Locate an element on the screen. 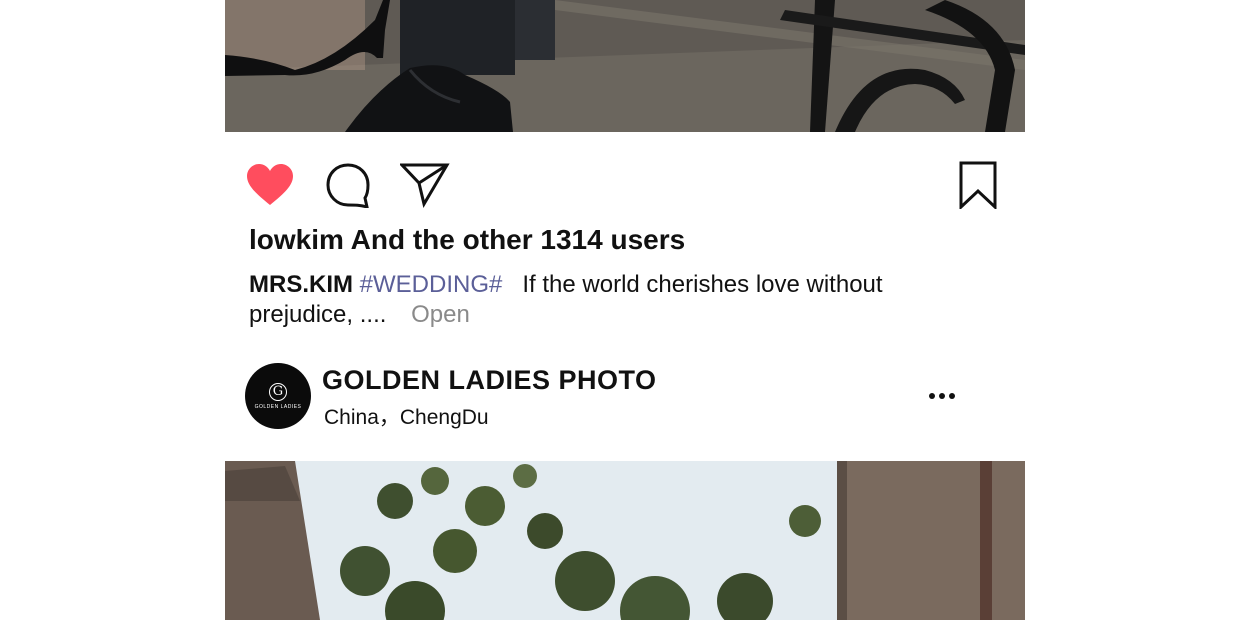 The width and height of the screenshot is (1250, 620). share-button is located at coordinates (425, 185).